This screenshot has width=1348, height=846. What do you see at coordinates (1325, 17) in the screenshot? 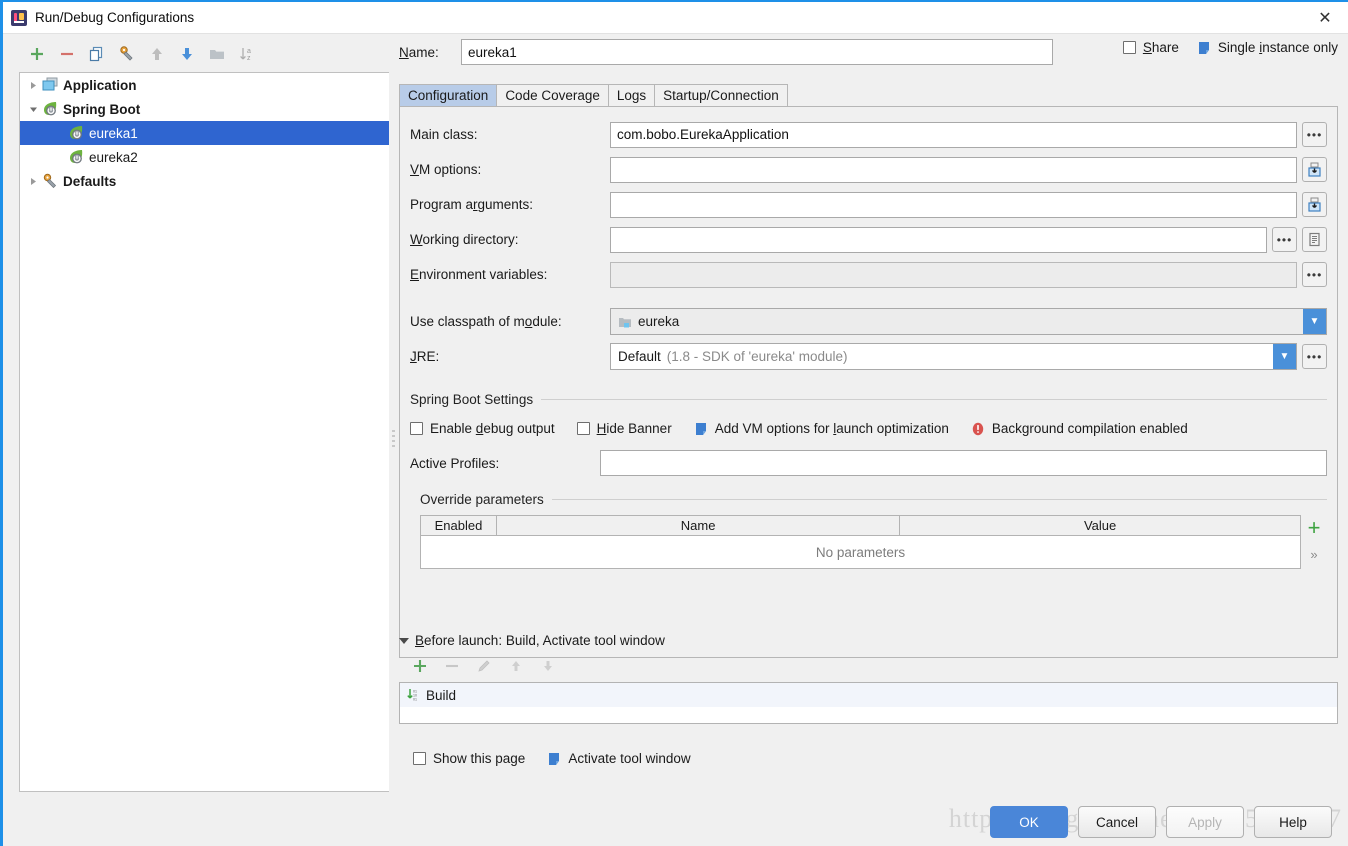
I see `close-icon: ✕` at bounding box center [1325, 17].